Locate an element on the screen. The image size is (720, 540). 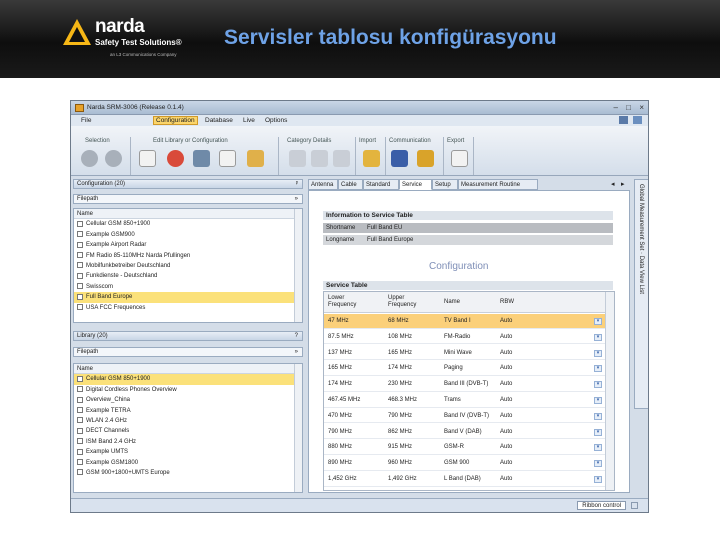
configuration-filter: Filepath » is located at coordinates (188, 199).